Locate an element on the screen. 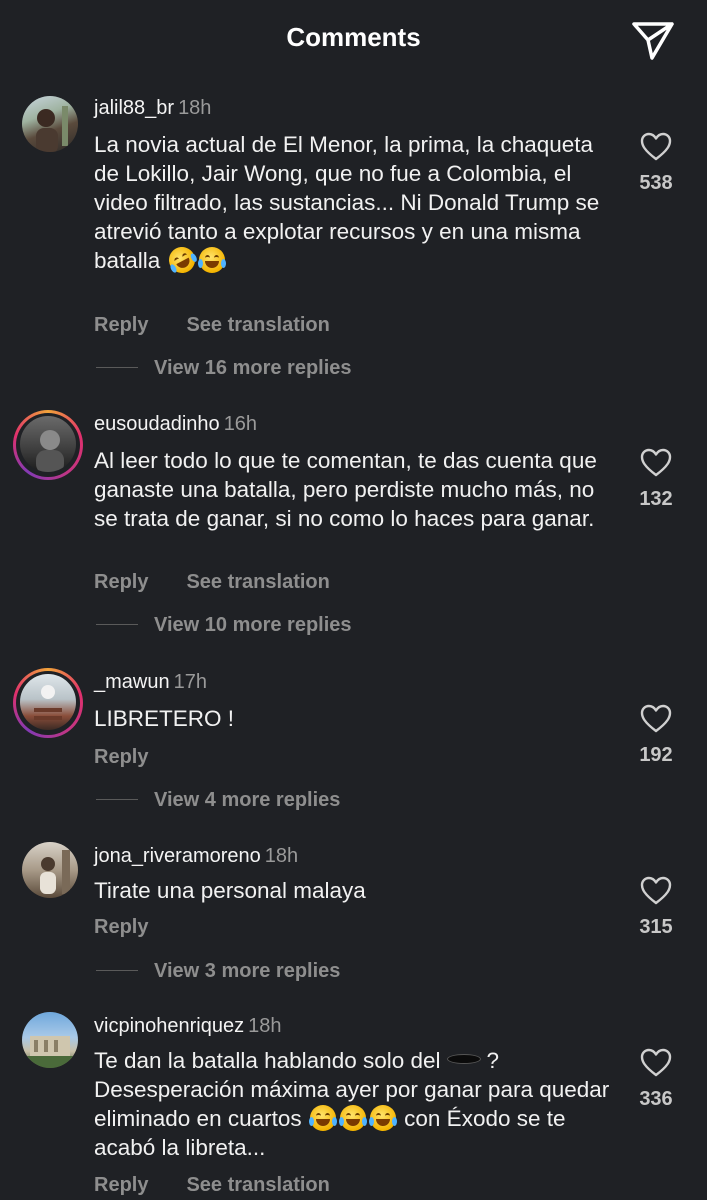 The image size is (707, 1200). like-button: 132 is located at coordinates (656, 479).